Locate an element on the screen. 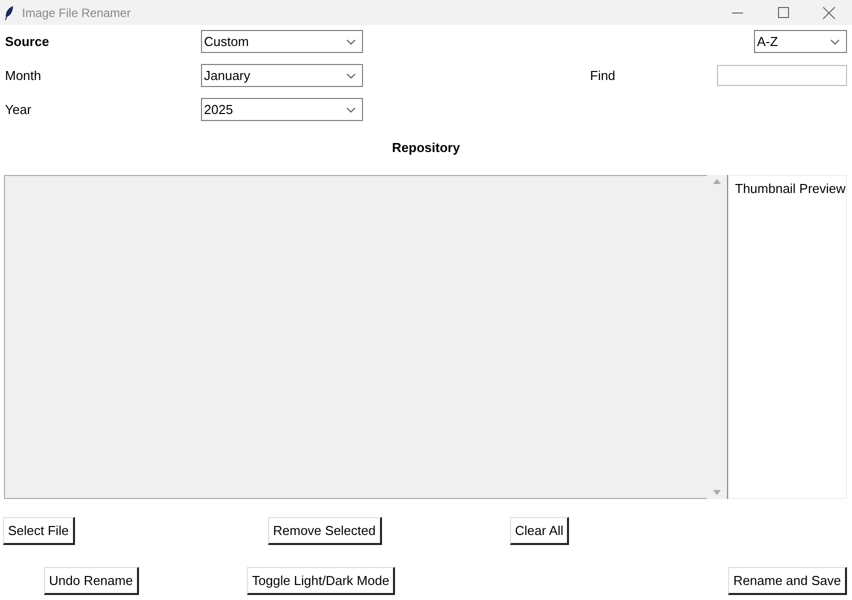 The width and height of the screenshot is (852, 600). section-title: Repository is located at coordinates (426, 147).